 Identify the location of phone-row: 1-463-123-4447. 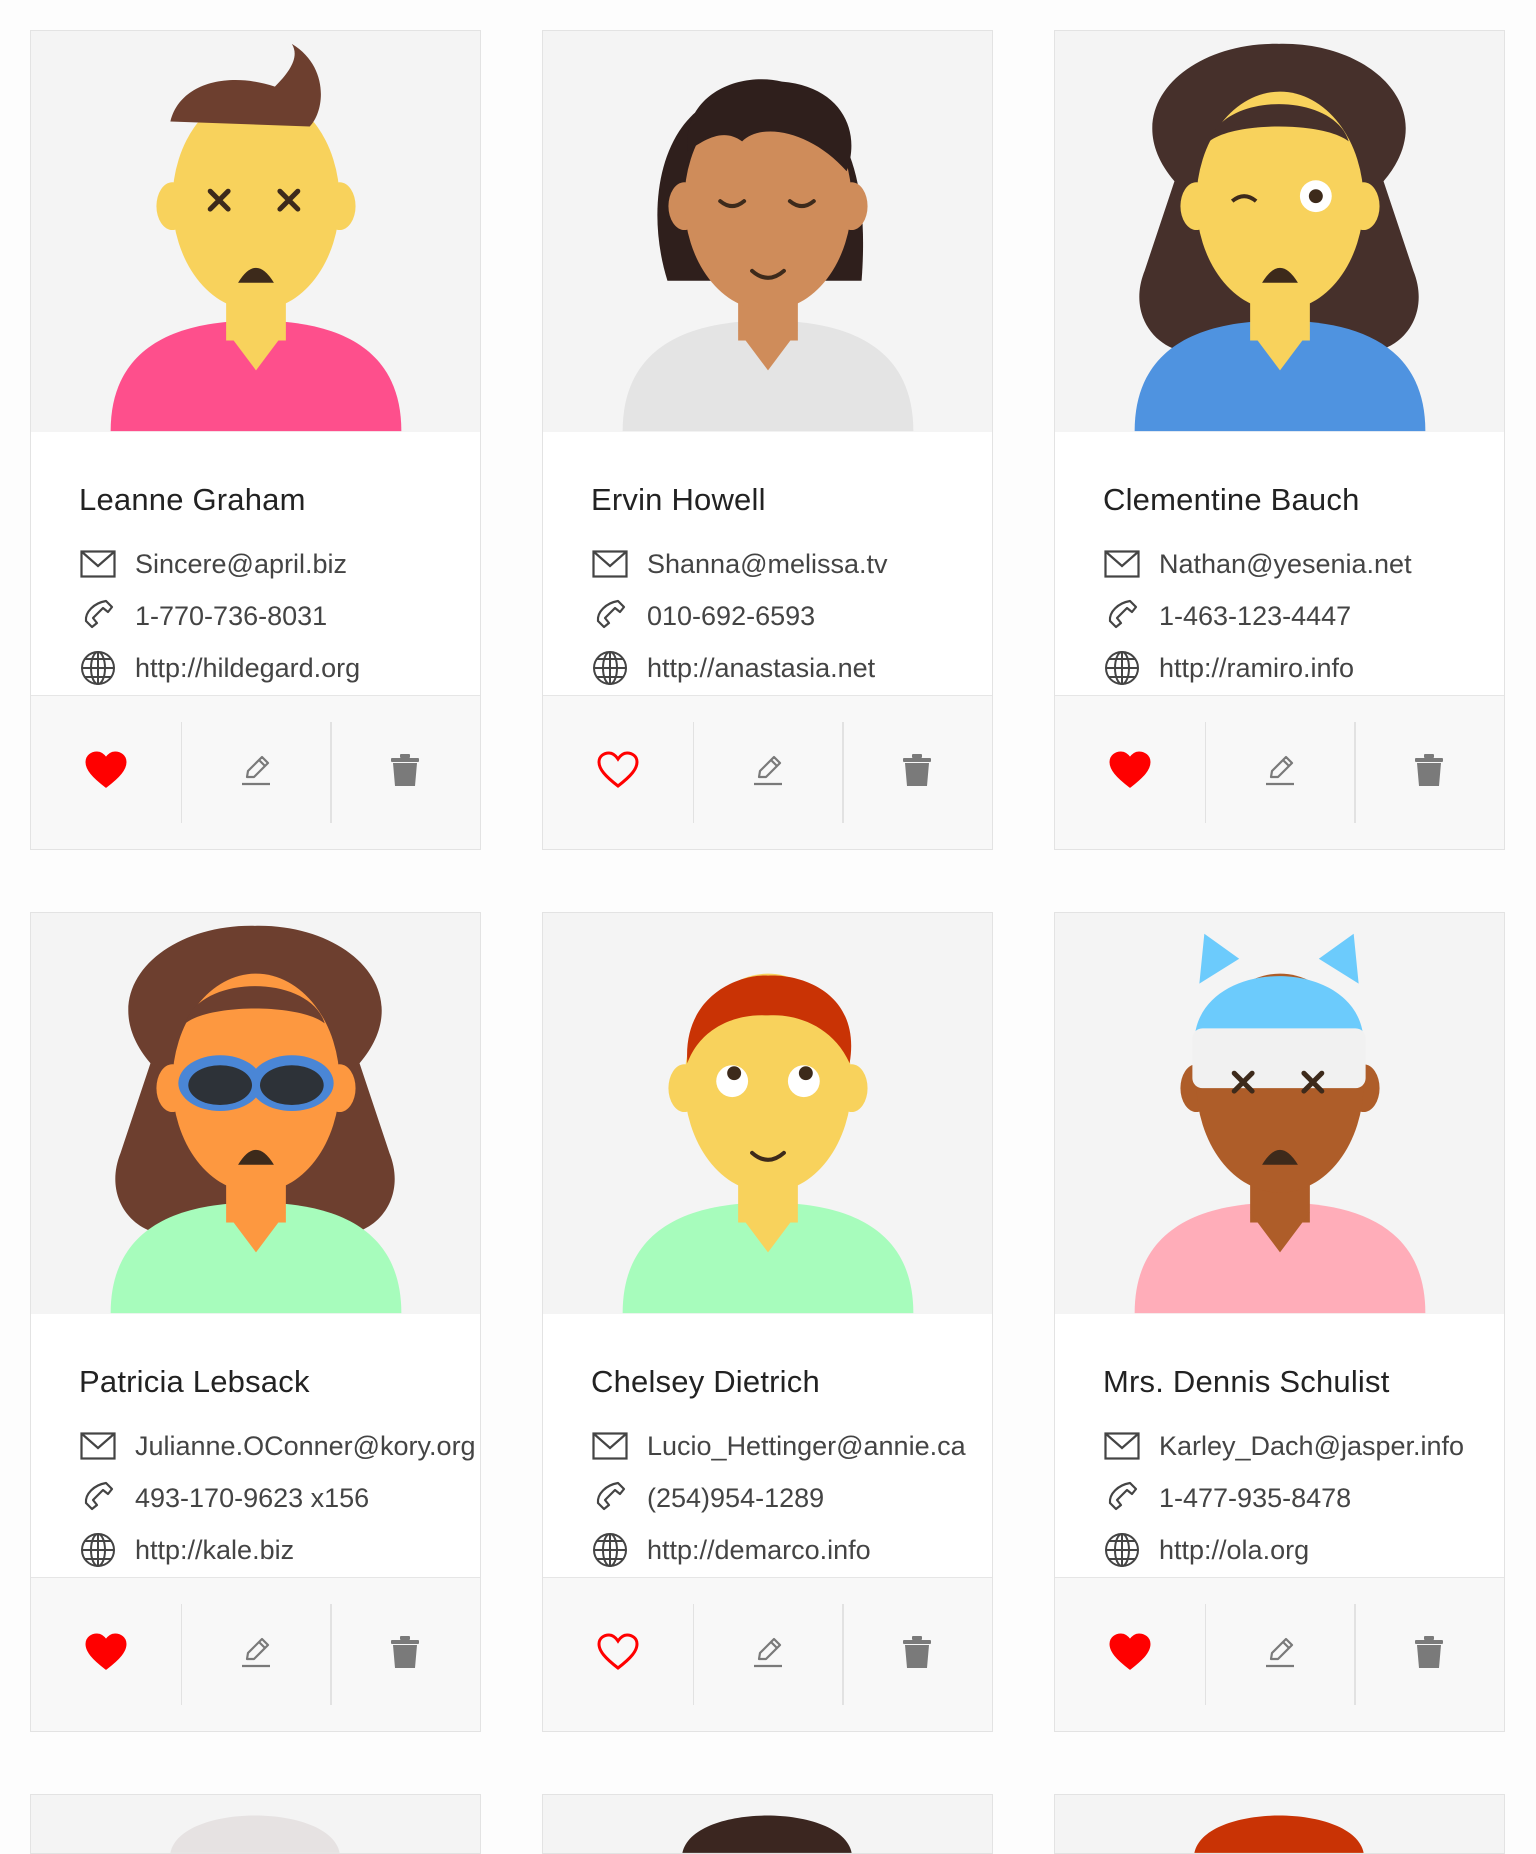
(1303, 616).